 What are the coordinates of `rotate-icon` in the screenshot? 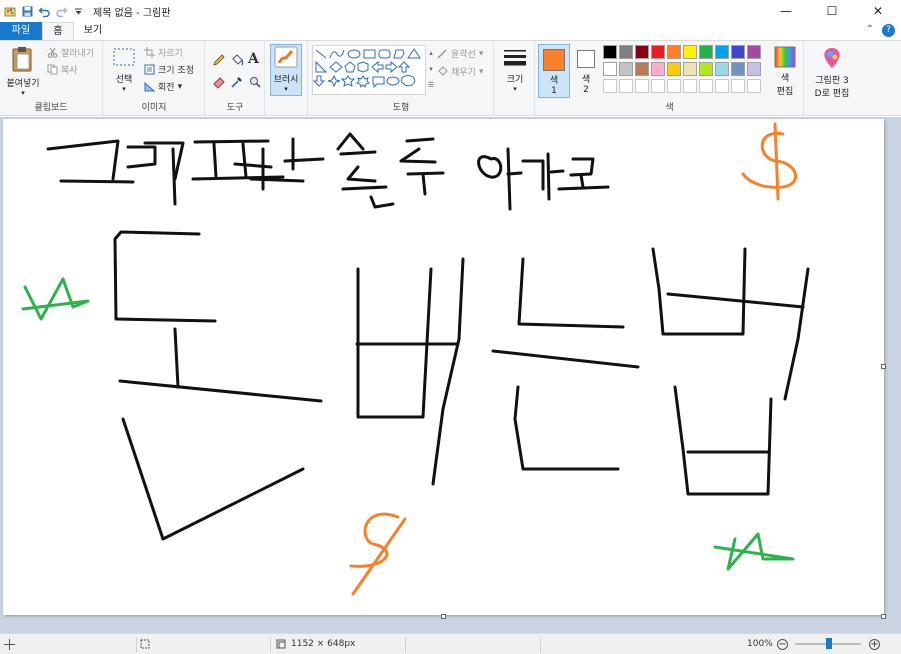 It's located at (149, 86).